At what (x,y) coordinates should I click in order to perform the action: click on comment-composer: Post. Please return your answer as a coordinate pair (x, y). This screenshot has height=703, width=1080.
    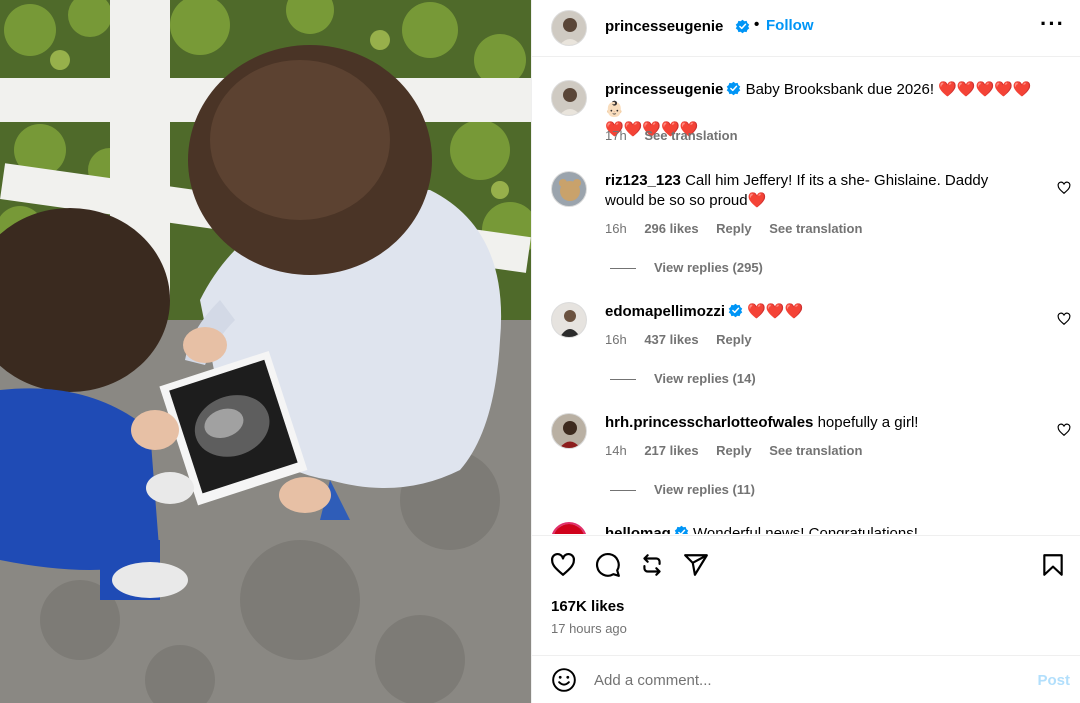
    Looking at the image, I should click on (806, 679).